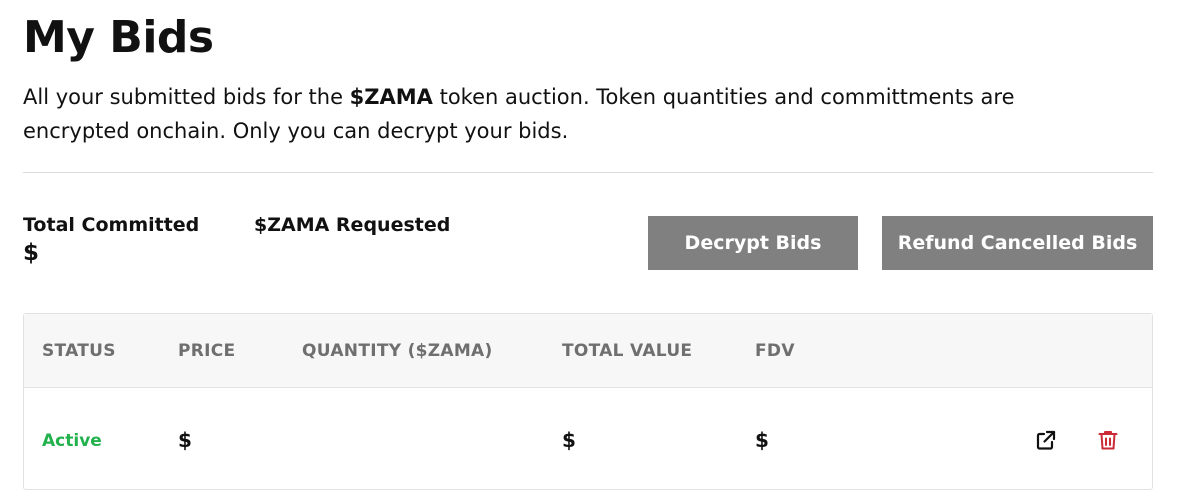  Describe the element at coordinates (391, 97) in the screenshot. I see `subtitle-token: $ZAMA` at that location.